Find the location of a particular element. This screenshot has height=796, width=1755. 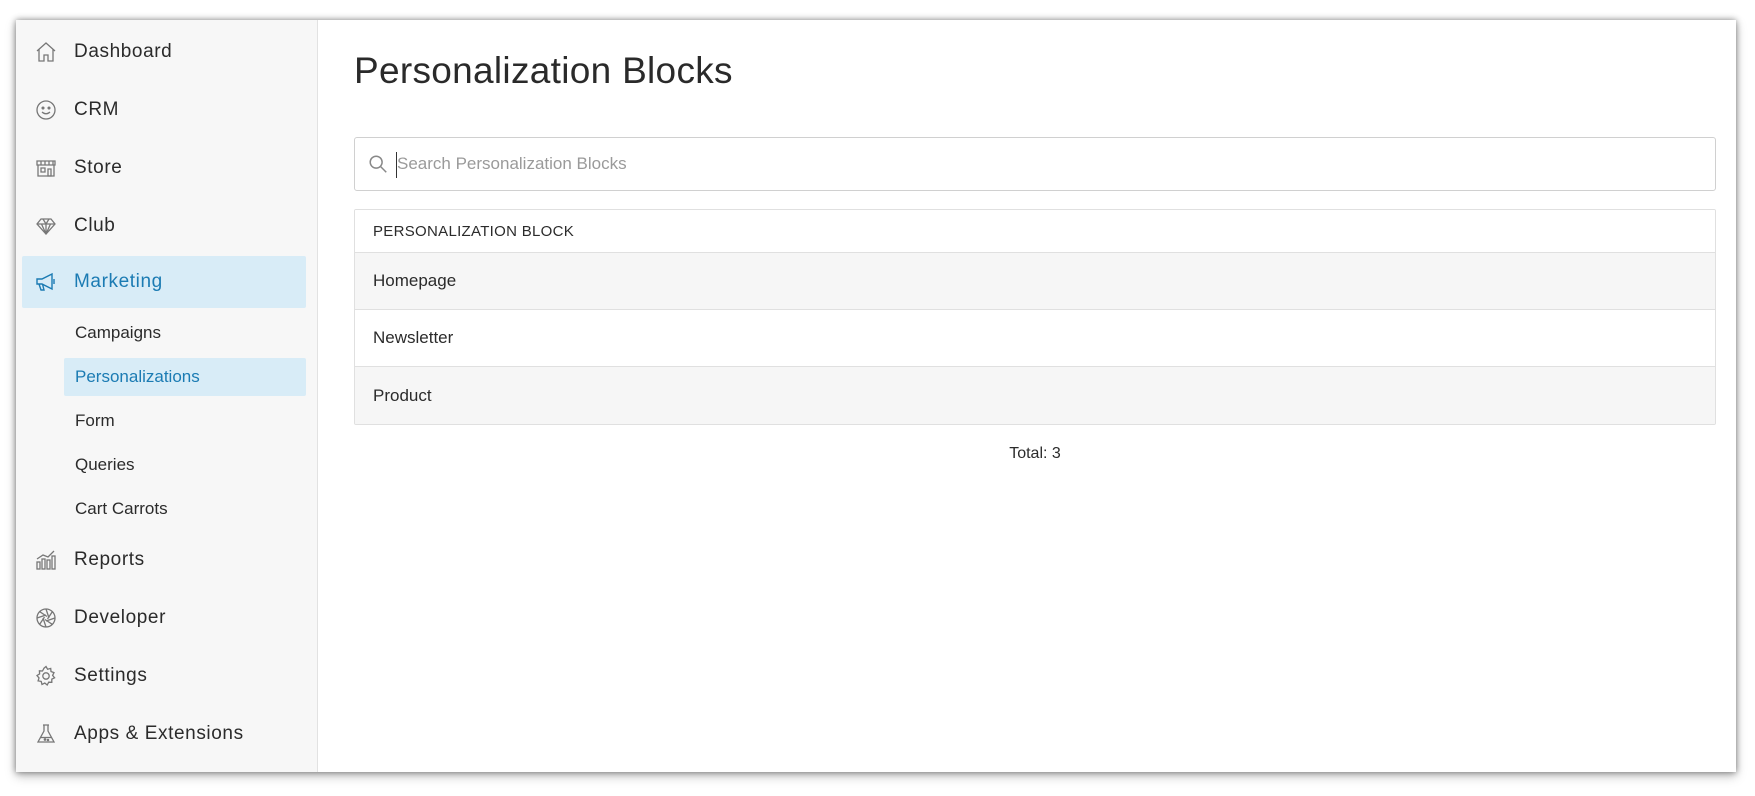

search-box is located at coordinates (1035, 164).